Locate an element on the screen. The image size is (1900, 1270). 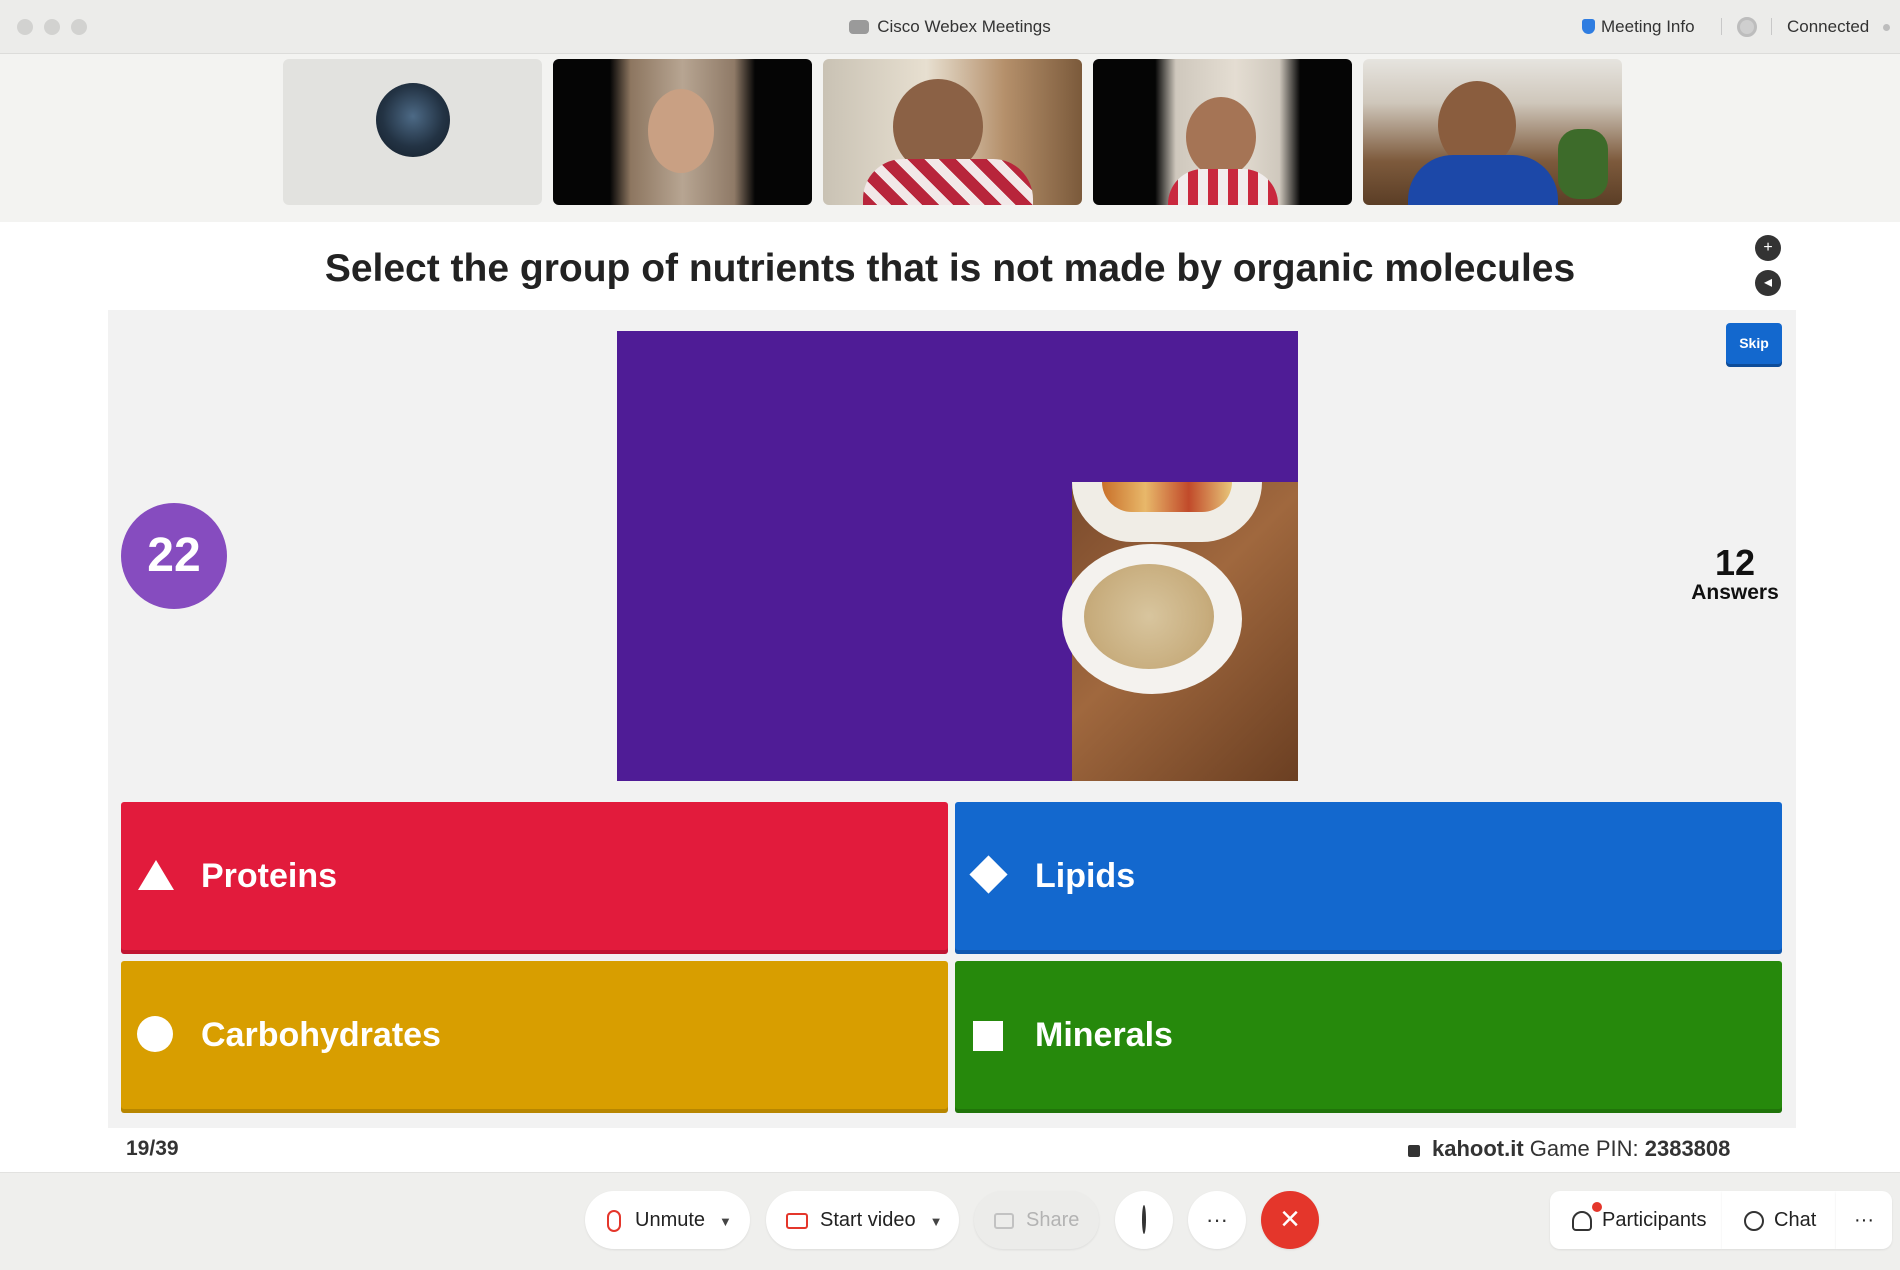
meeting-info-label: Meeting Info is located at coordinates (1648, 26).